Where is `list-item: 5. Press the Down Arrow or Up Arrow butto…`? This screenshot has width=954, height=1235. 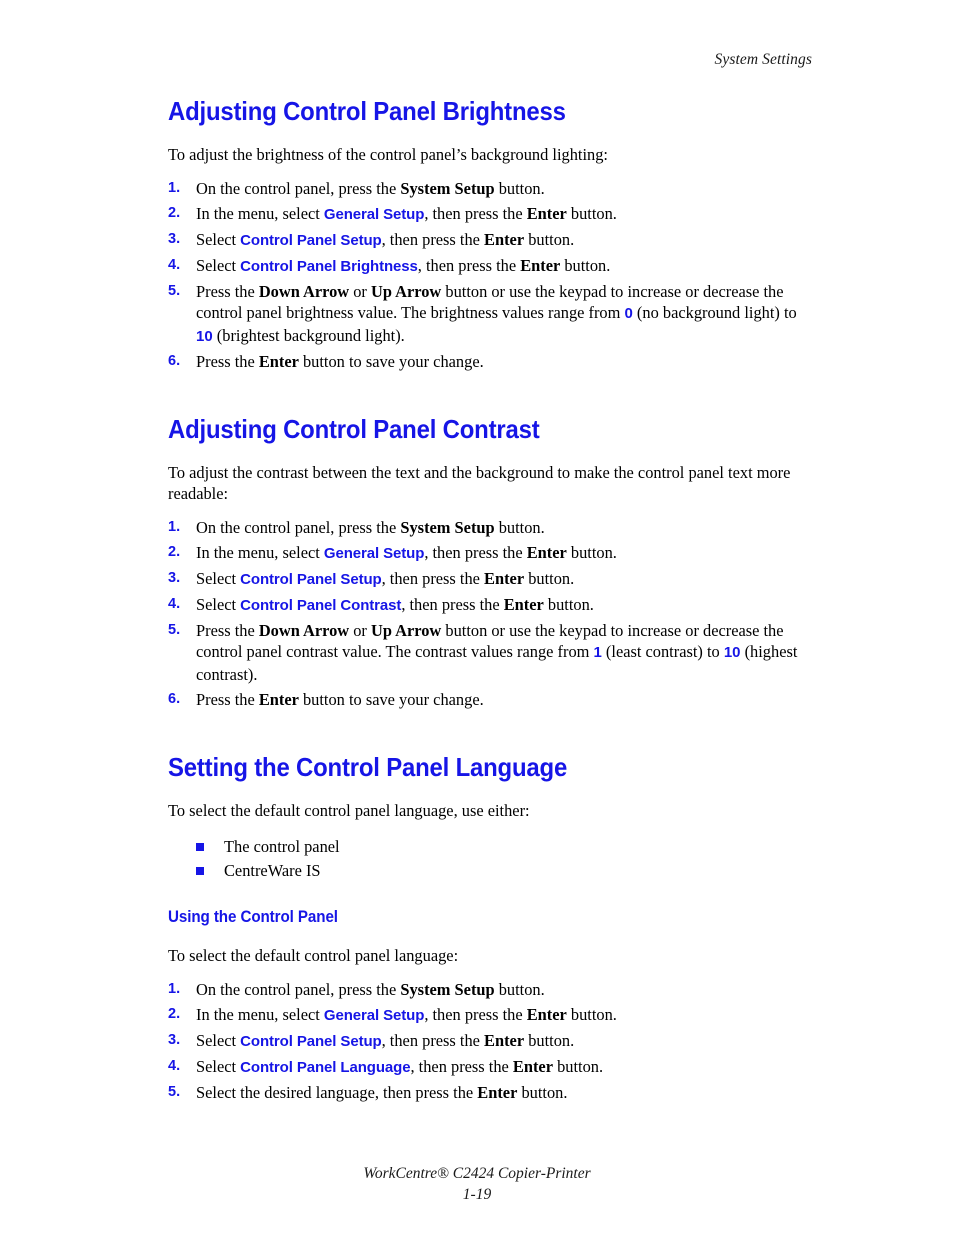
list-item: 5. Press the Down Arrow or Up Arrow butto… is located at coordinates (491, 653).